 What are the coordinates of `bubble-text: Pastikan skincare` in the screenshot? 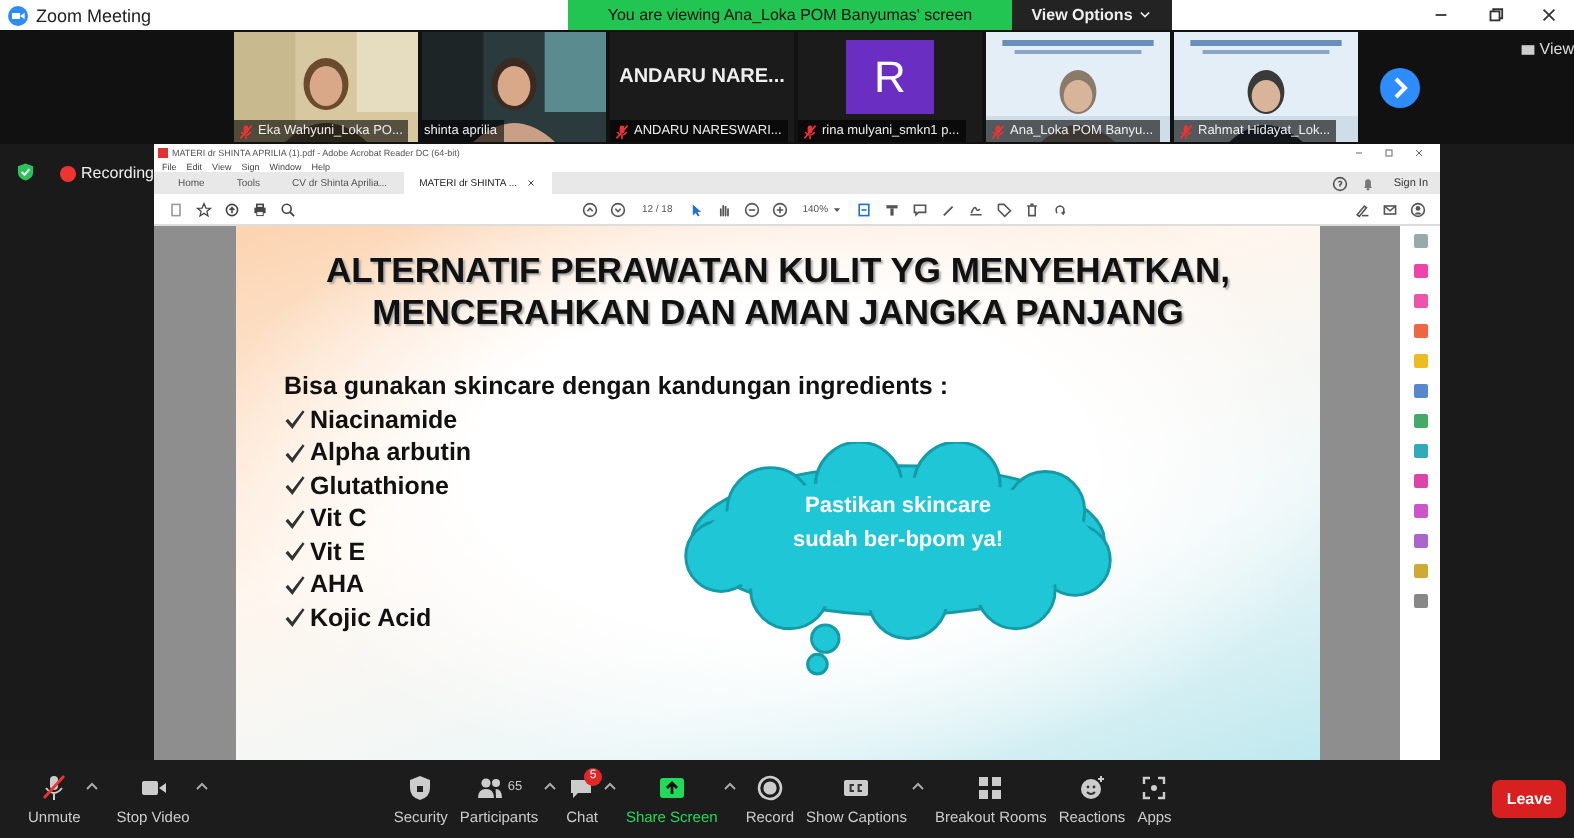 It's located at (898, 507).